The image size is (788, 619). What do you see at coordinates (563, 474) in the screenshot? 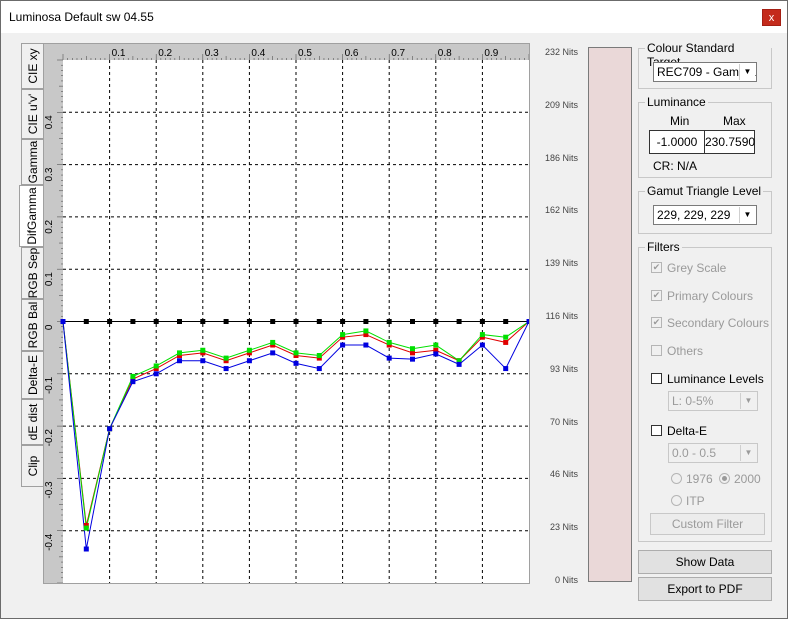
I see `nits-tick-label: 46 Nits` at bounding box center [563, 474].